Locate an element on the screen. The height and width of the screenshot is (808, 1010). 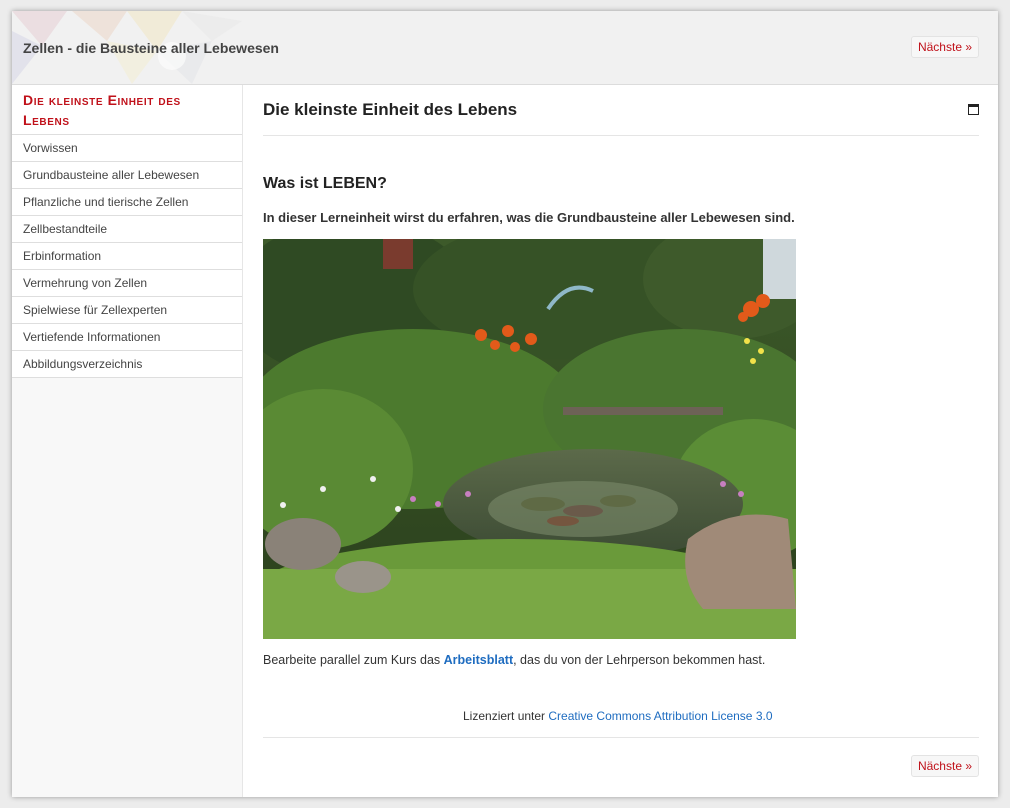
worksheet-link: Arbeitsblatt is located at coordinates (478, 660).